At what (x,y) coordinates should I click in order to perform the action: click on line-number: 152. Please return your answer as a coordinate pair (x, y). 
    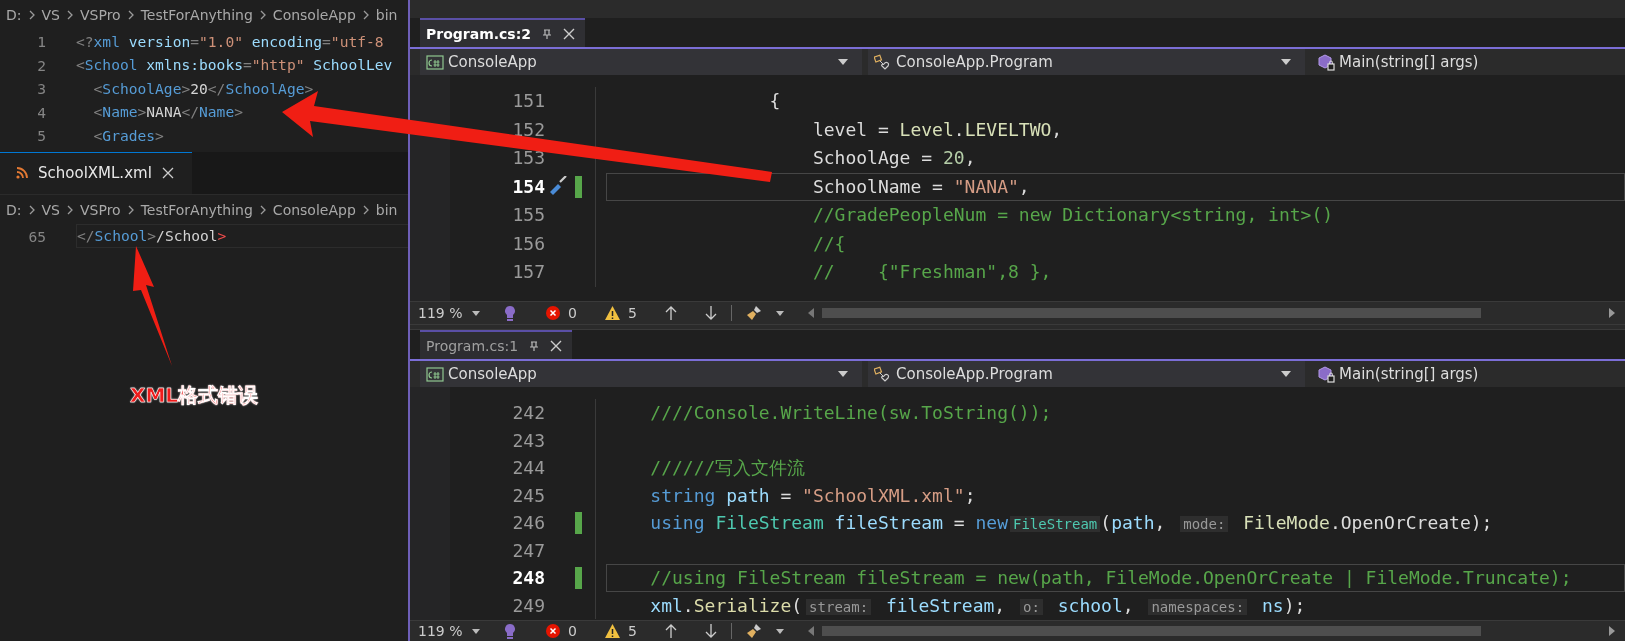
    Looking at the image, I should click on (528, 129).